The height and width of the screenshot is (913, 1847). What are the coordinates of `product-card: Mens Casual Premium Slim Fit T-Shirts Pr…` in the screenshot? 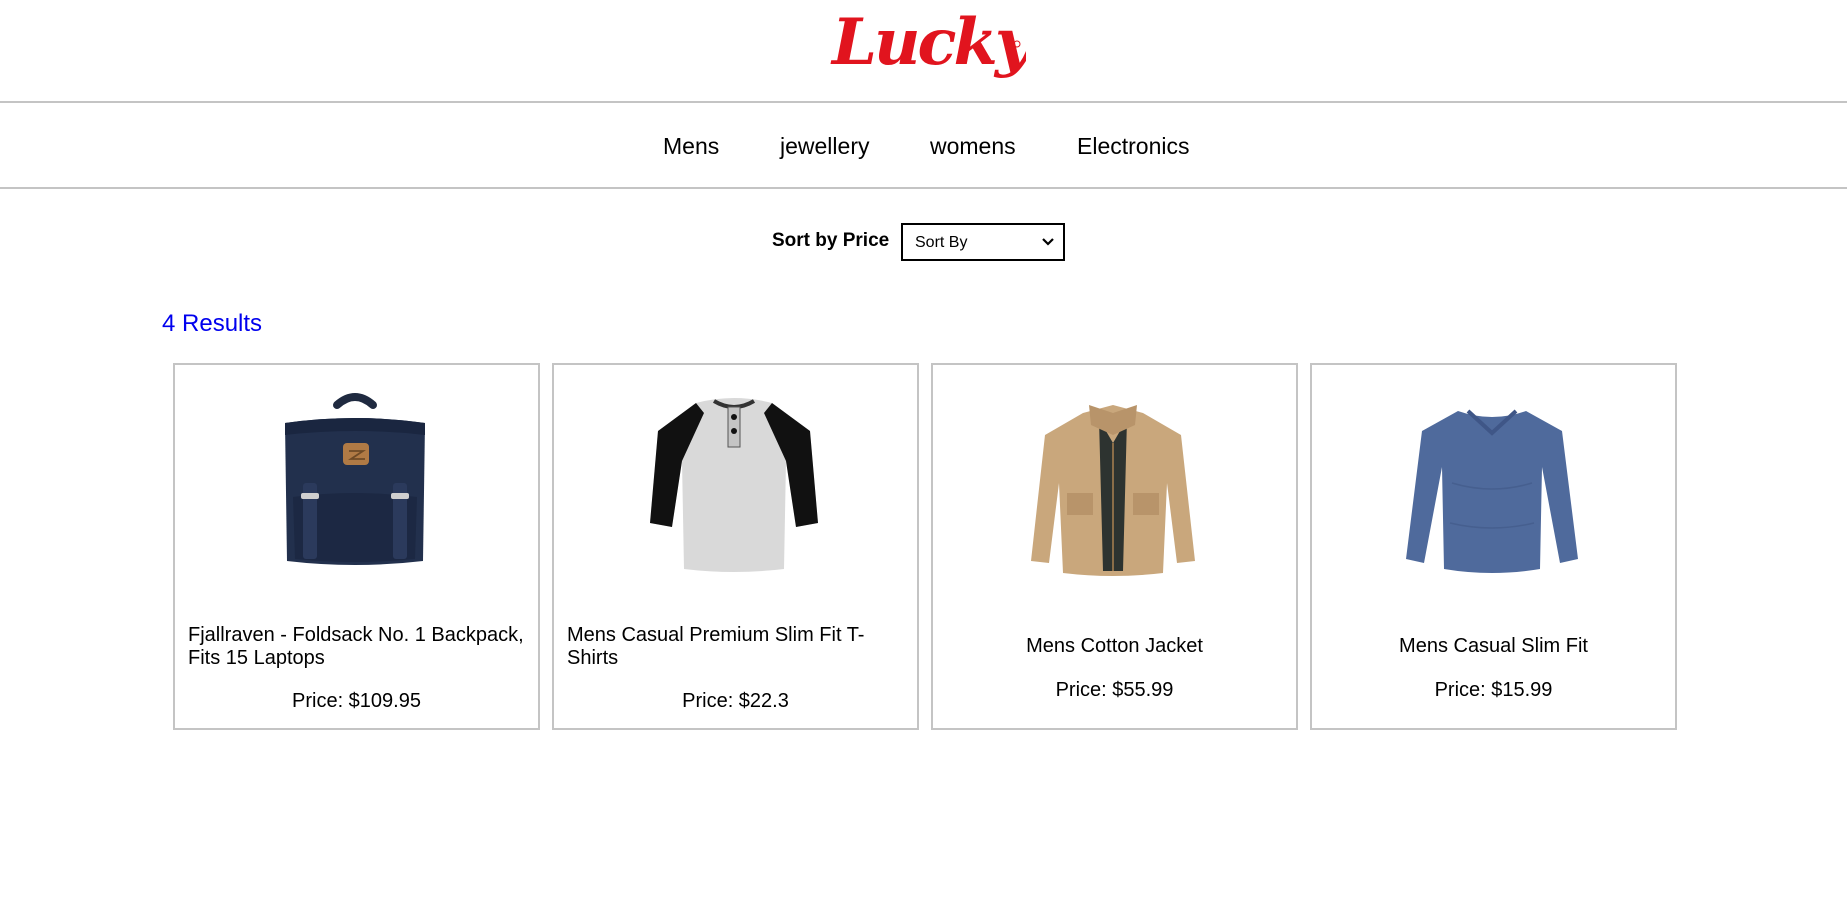 It's located at (735, 546).